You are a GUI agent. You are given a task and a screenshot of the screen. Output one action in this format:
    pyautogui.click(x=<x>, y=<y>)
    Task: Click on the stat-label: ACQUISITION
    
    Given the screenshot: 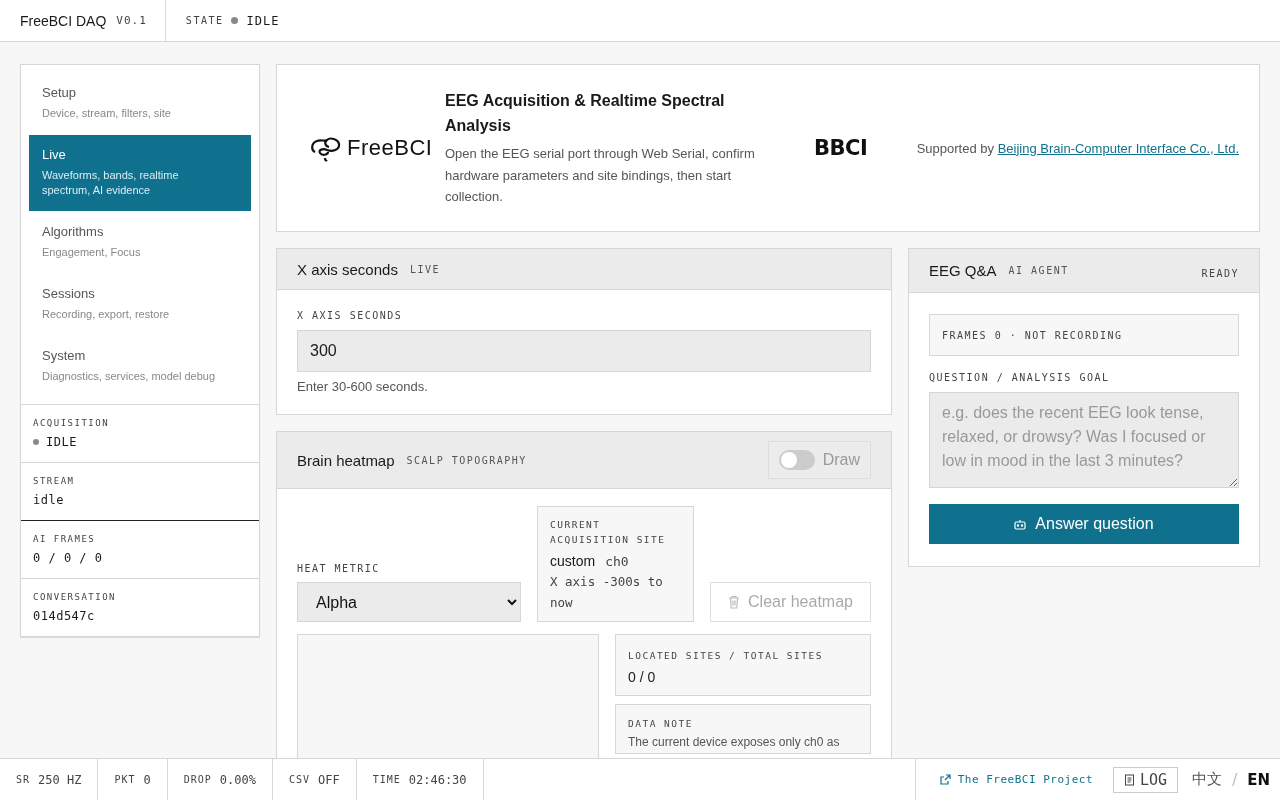 What is the action you would take?
    pyautogui.click(x=72, y=423)
    